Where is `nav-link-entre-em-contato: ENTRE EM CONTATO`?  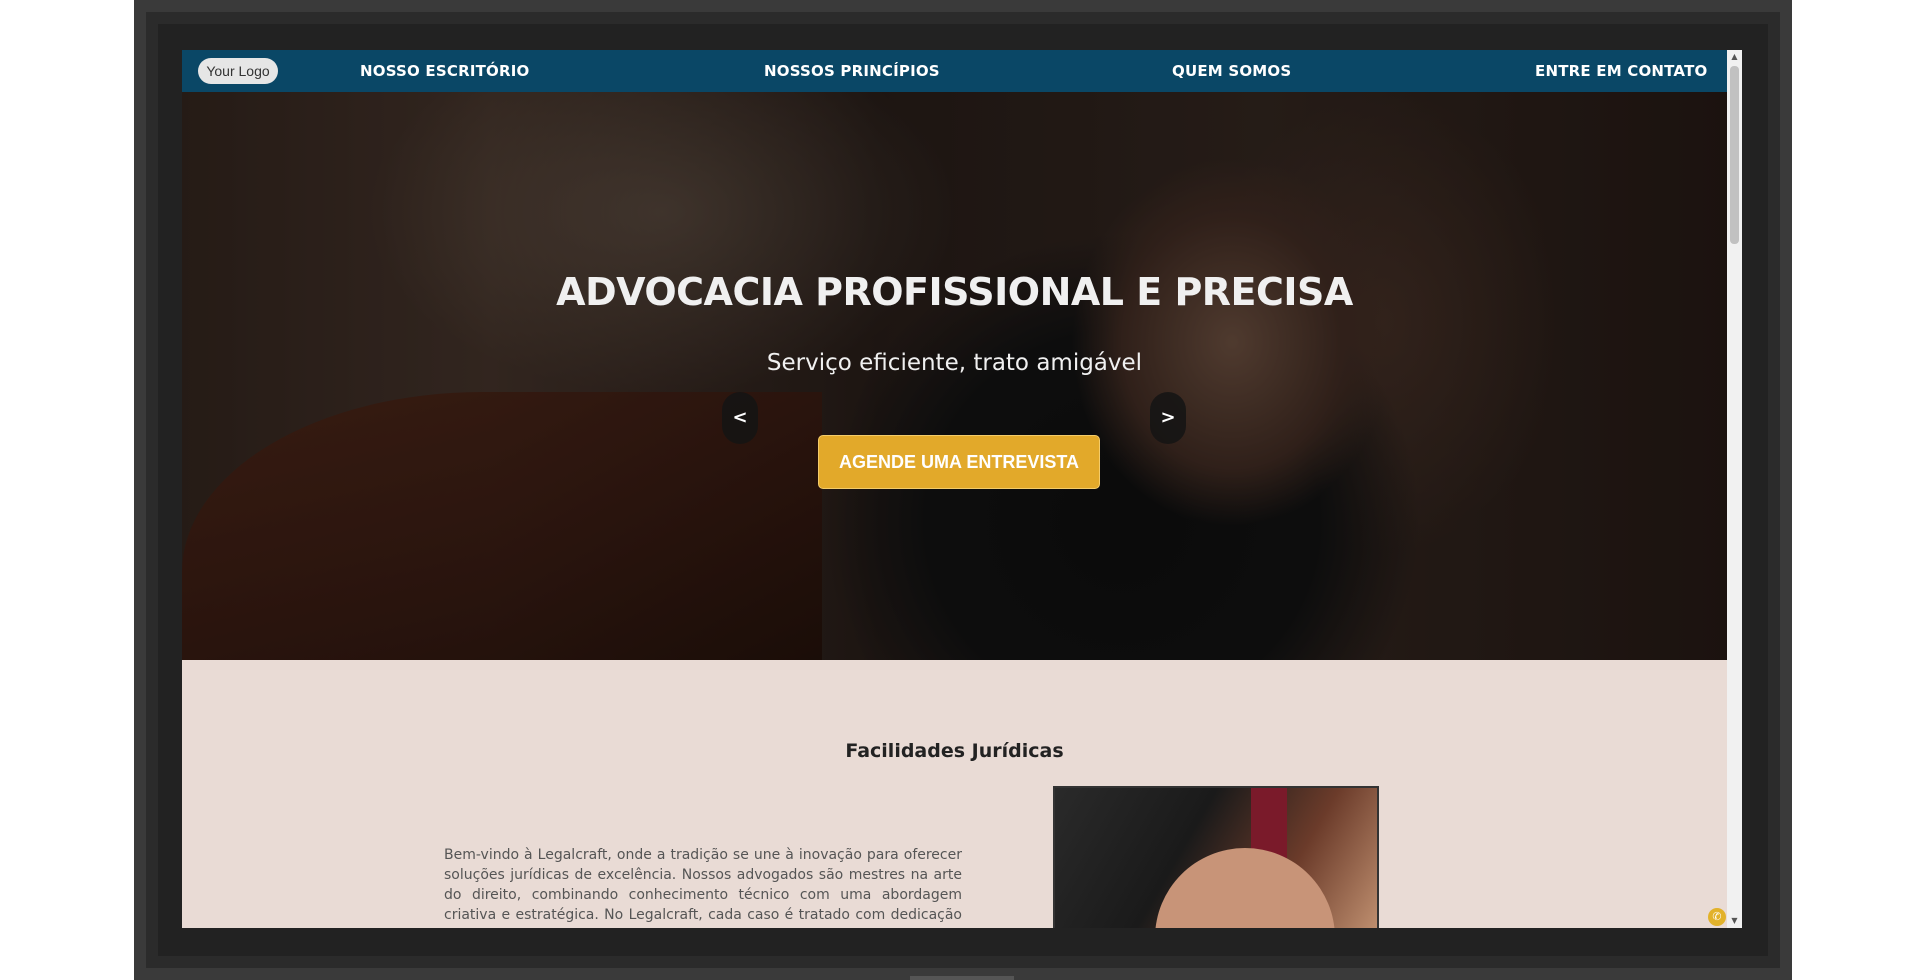
nav-link-entre-em-contato: ENTRE EM CONTATO is located at coordinates (1621, 71).